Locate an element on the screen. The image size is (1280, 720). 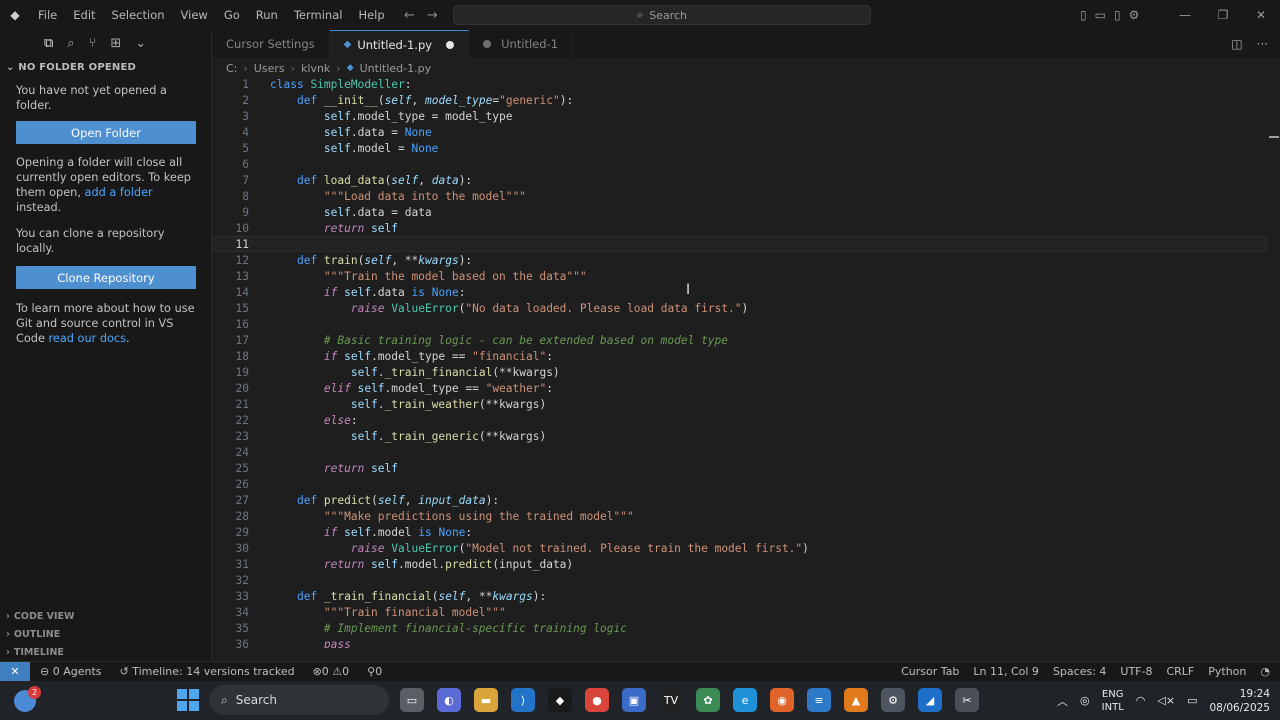
breadcrumb-file: Untitled-1.py is located at coordinates (395, 68).